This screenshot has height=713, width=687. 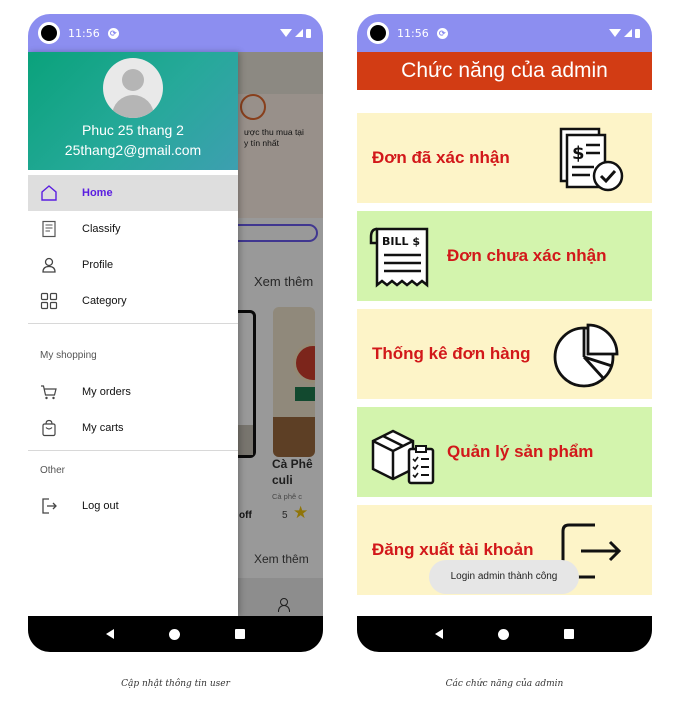 What do you see at coordinates (68, 355) in the screenshot?
I see `section-label-shopping: My shopping` at bounding box center [68, 355].